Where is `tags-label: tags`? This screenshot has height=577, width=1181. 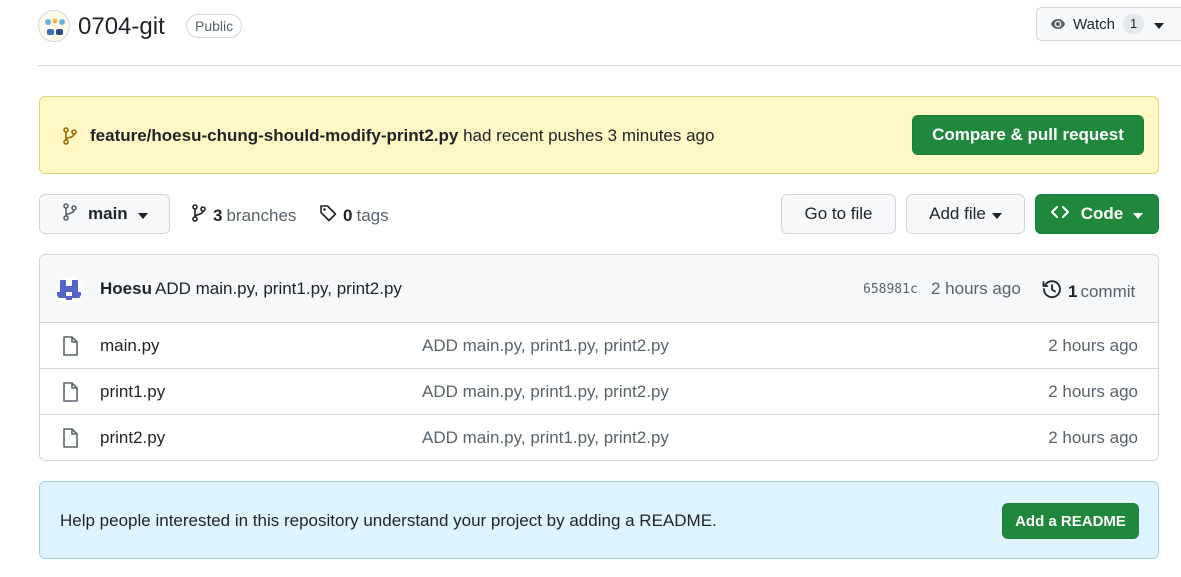
tags-label: tags is located at coordinates (372, 215).